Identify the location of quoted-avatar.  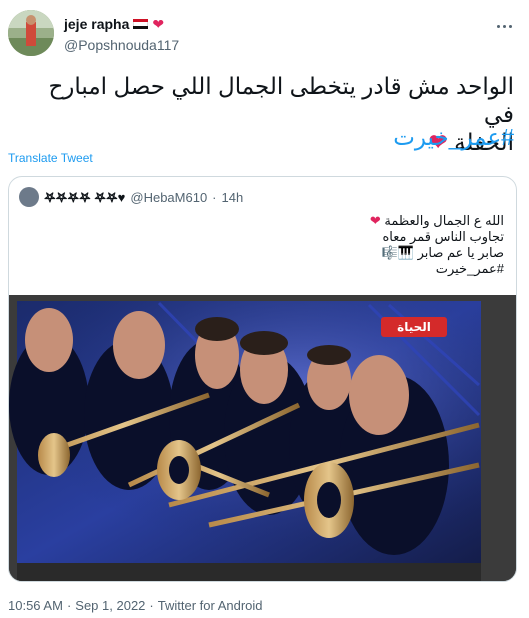
(29, 197).